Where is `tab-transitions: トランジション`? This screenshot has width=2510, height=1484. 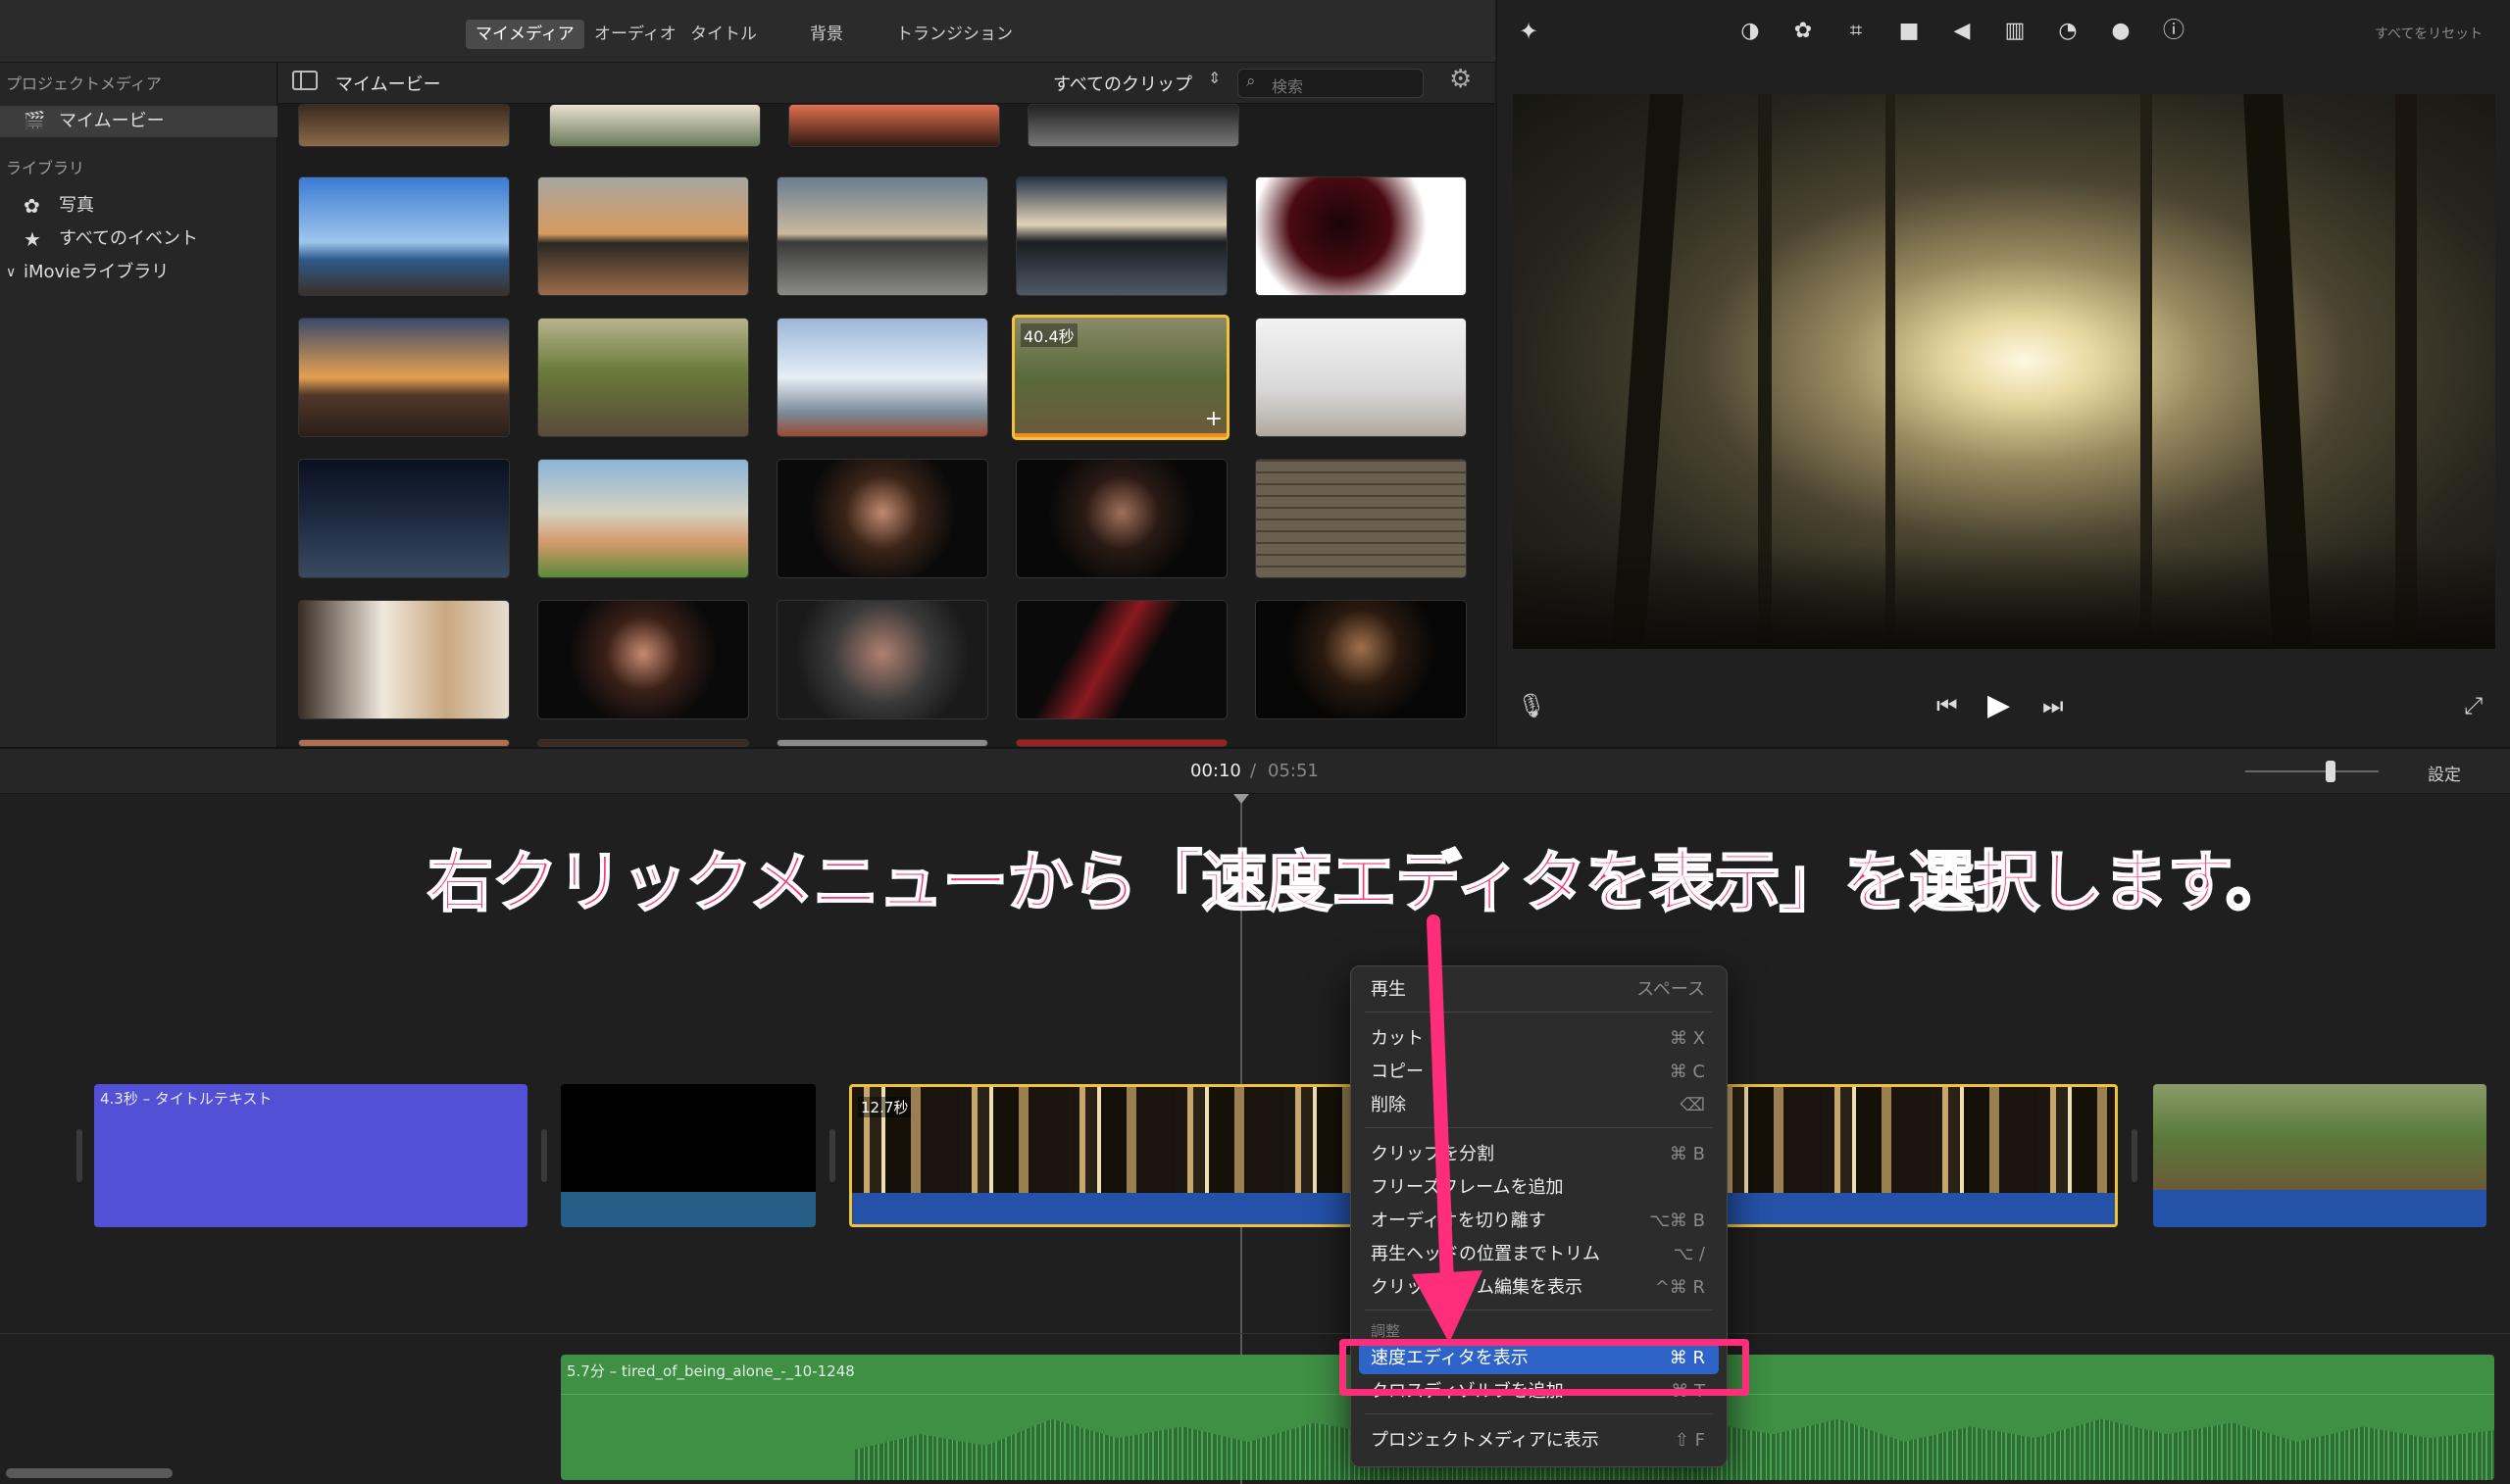
tab-transitions: トランジション is located at coordinates (954, 34).